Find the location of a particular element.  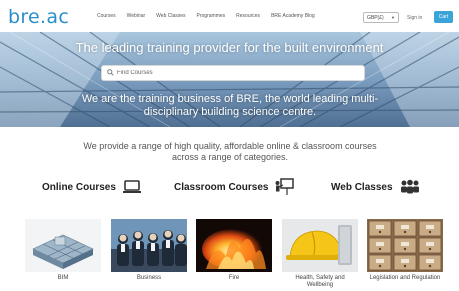

nav-web-classes: Web Classes is located at coordinates (170, 16).